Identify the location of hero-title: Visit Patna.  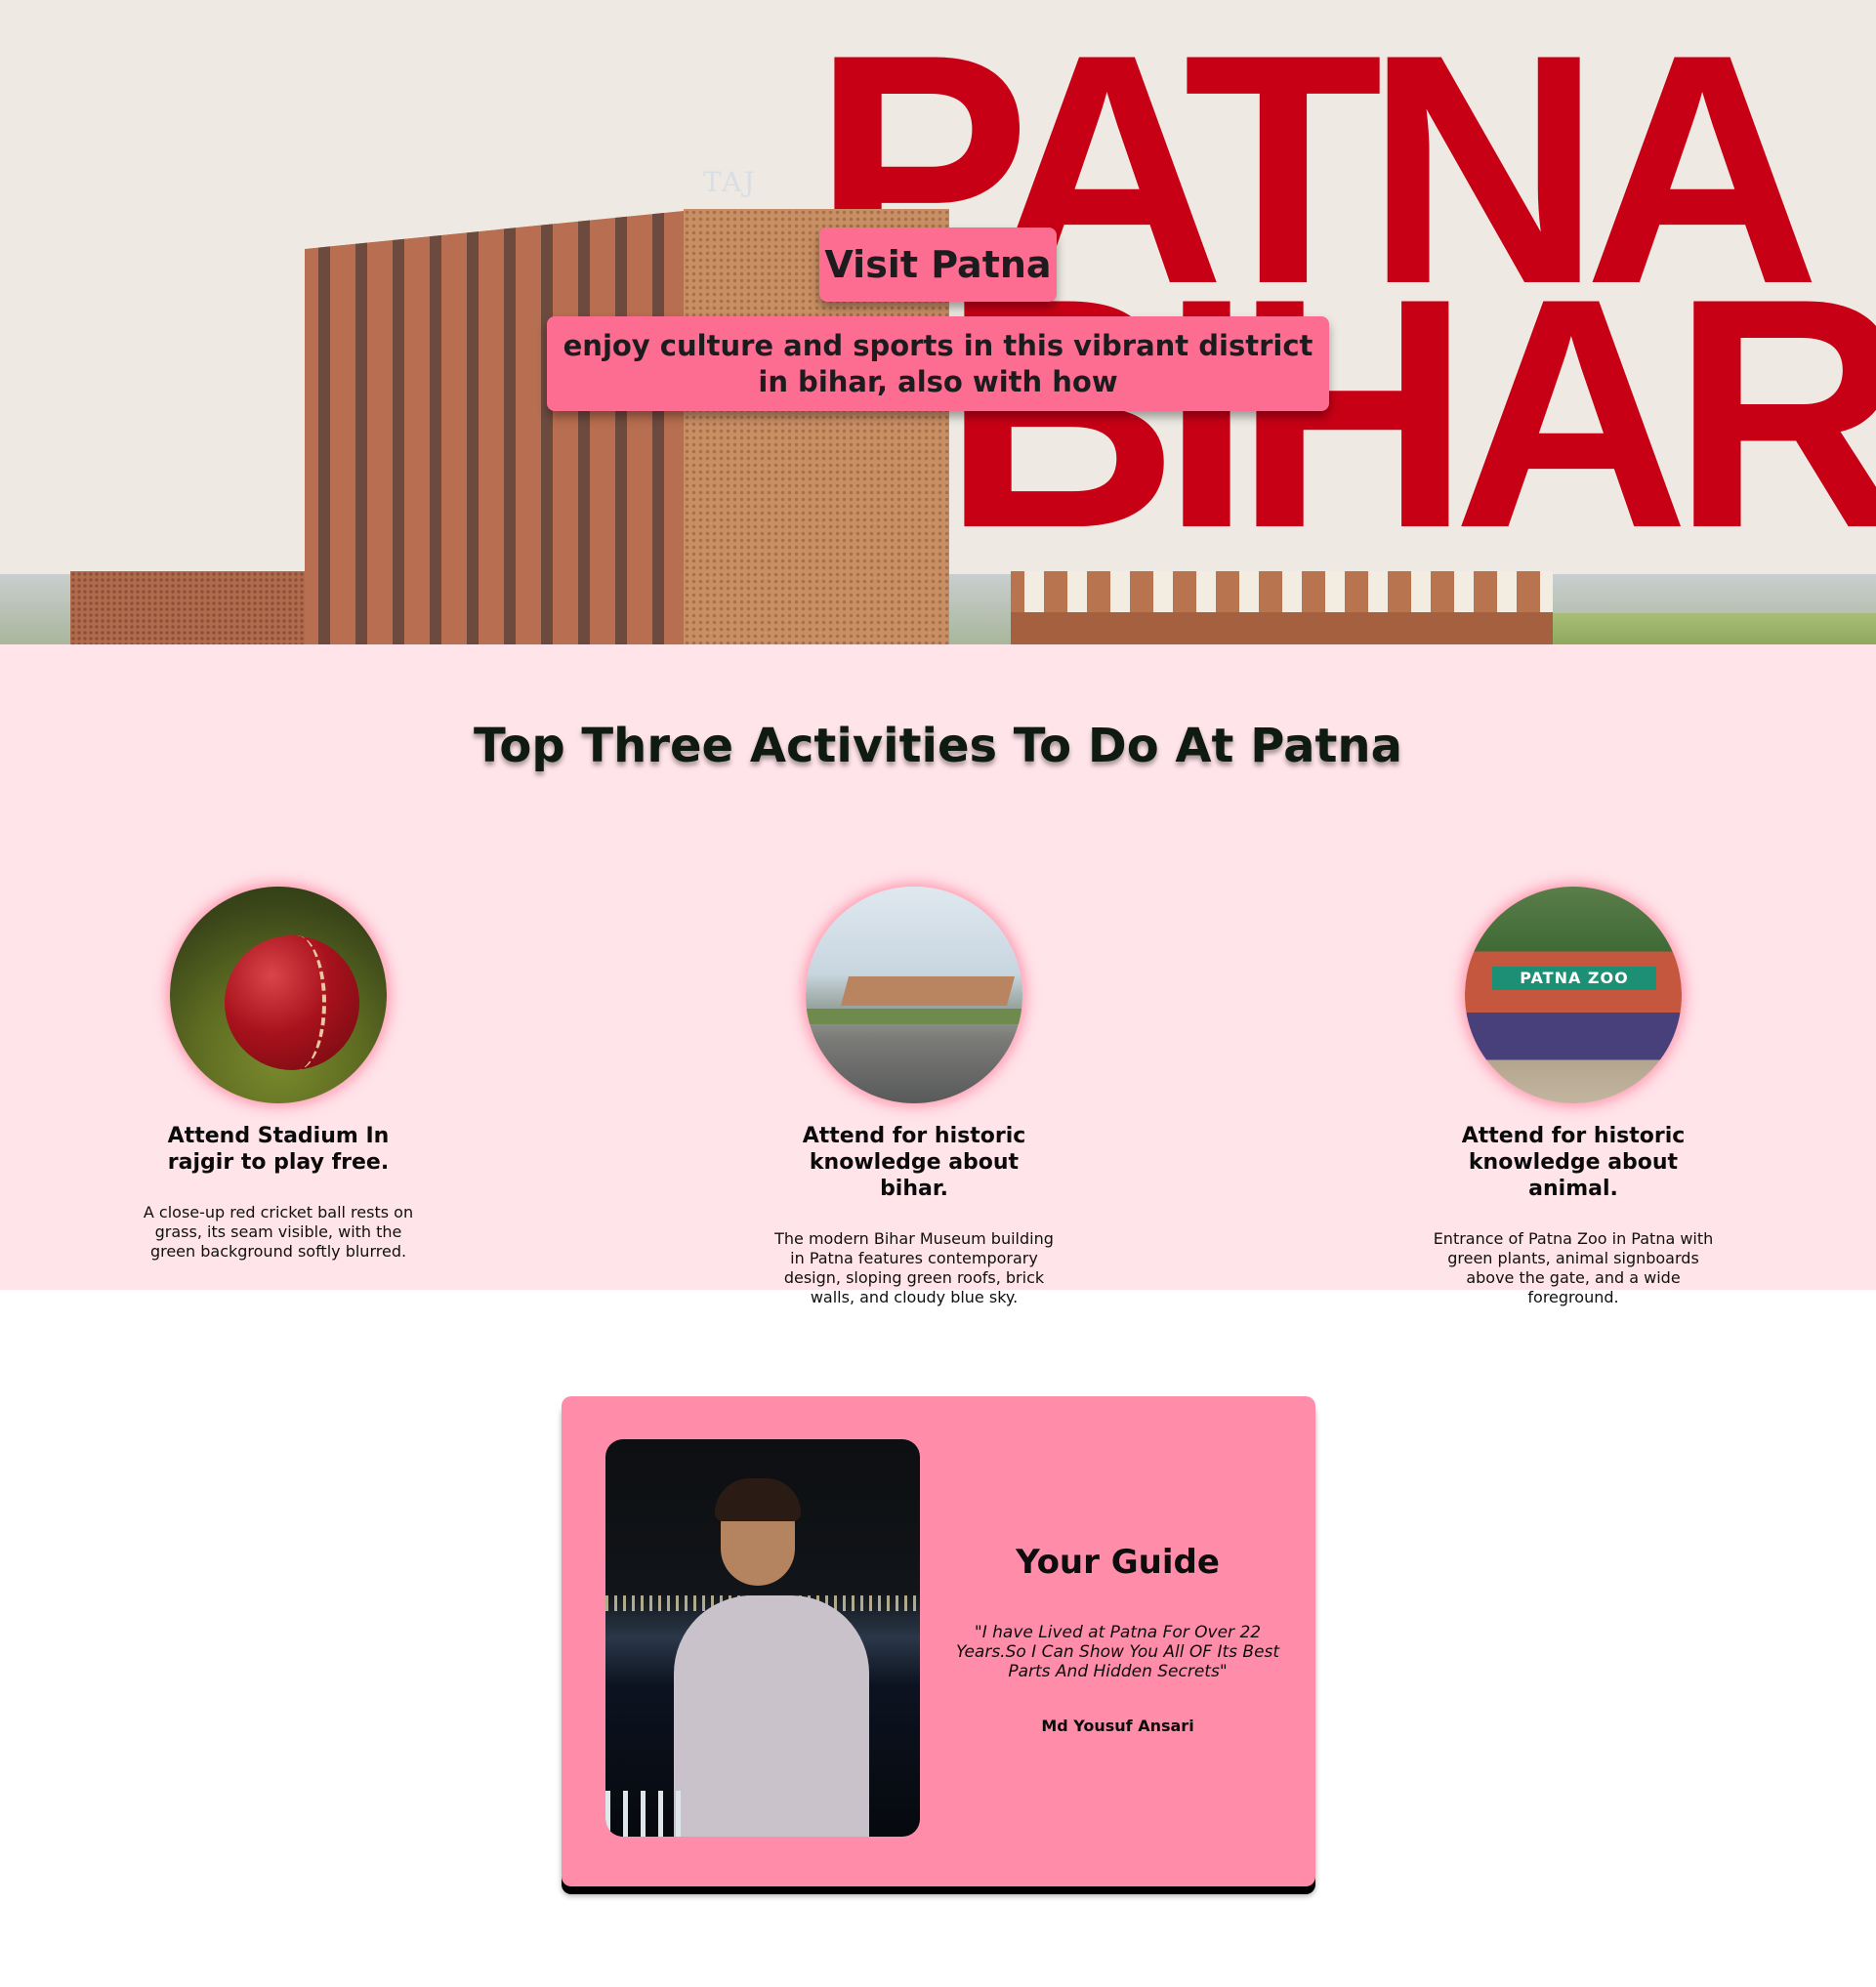
(938, 265).